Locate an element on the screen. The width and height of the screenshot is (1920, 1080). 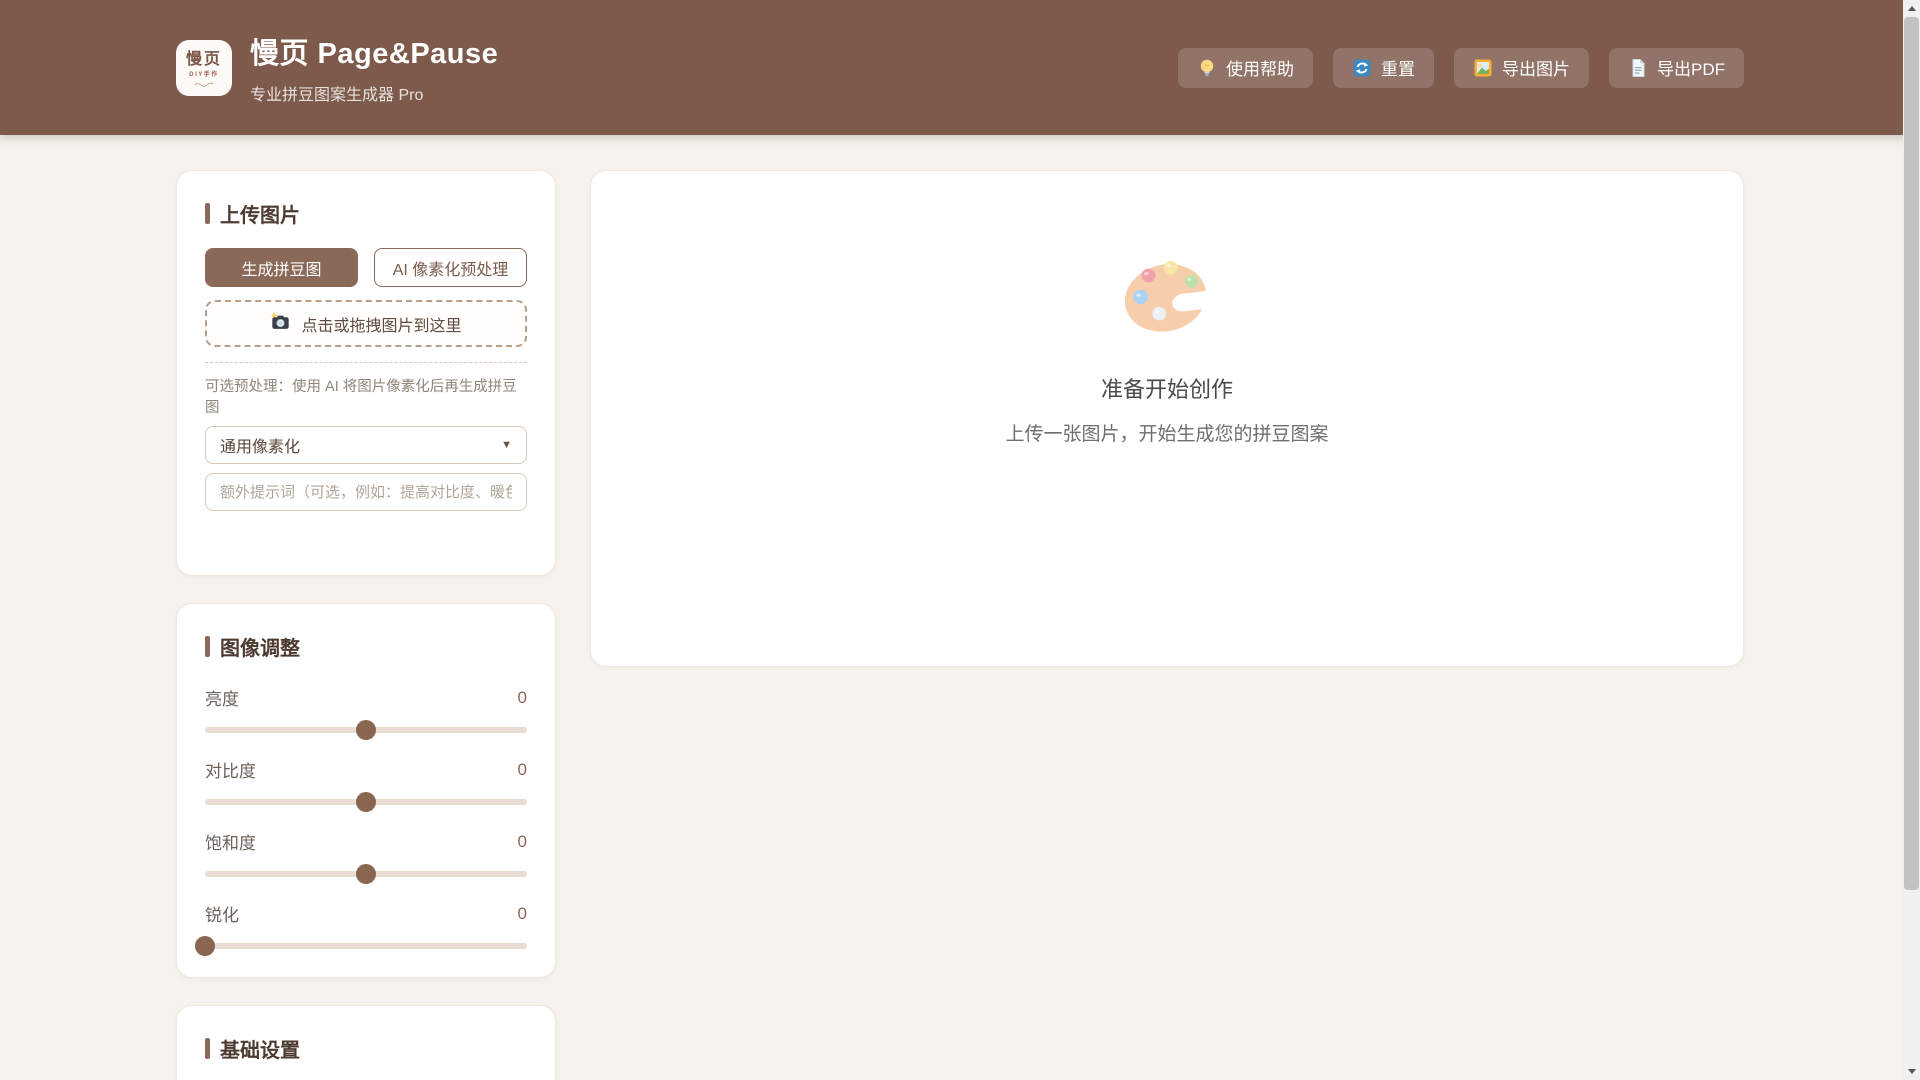
contrast-slider-group: 对比度 0 is located at coordinates (366, 784).